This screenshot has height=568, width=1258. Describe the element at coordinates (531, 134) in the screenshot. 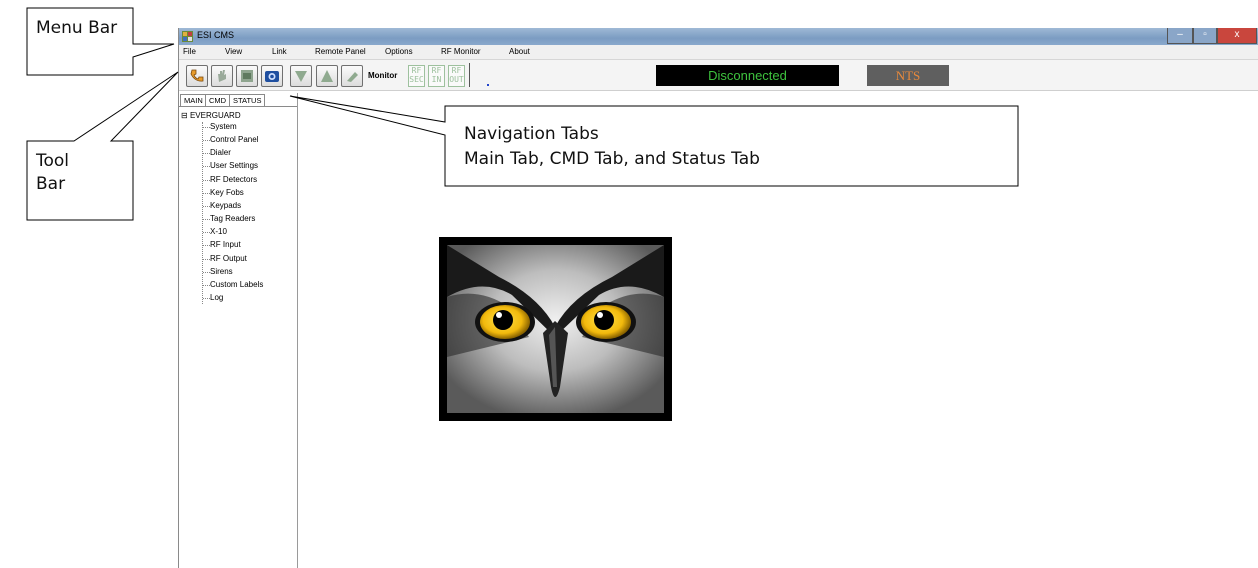

I see `navigation-tabs-callout-title: Navigation Tabs` at that location.